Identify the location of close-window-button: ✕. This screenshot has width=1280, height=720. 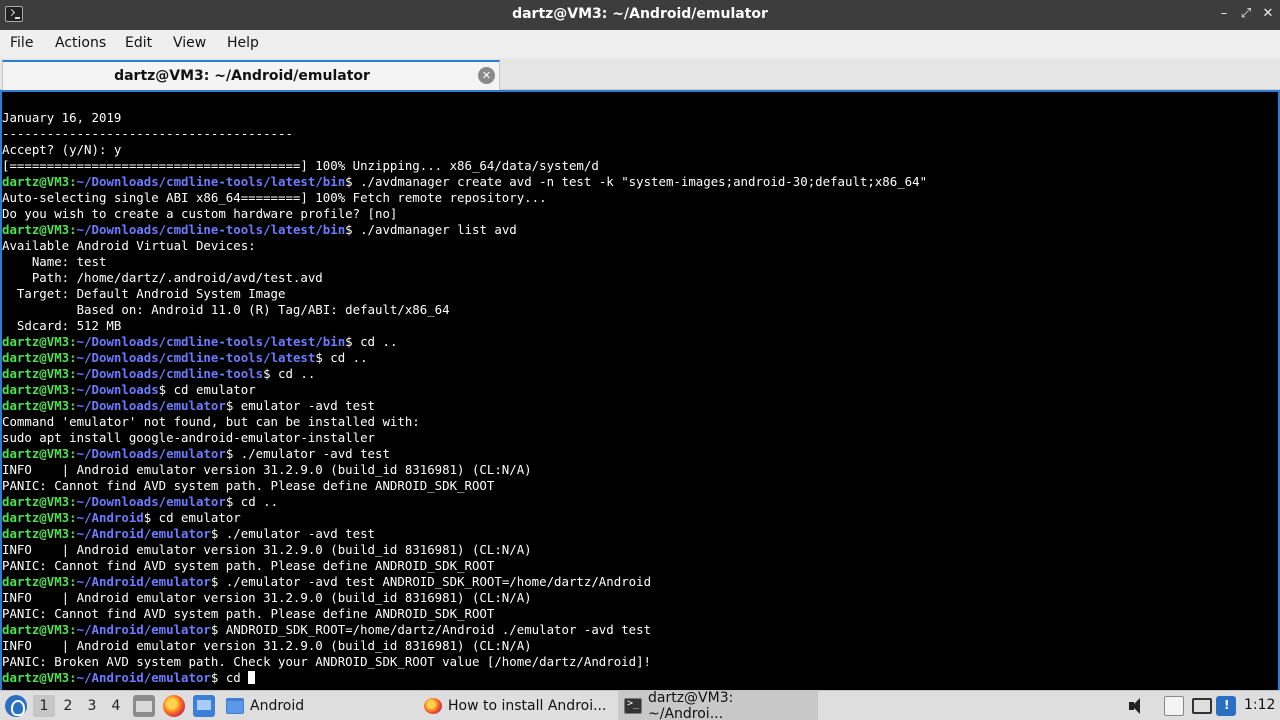
(1268, 14).